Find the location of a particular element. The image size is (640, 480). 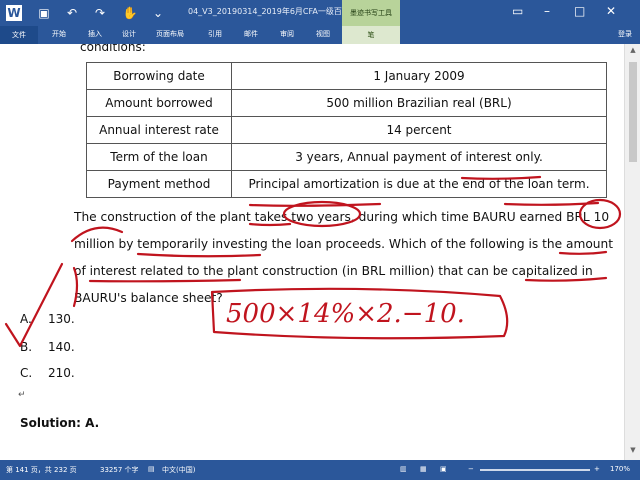

scroll-down-icon: ▼ is located at coordinates (633, 452).